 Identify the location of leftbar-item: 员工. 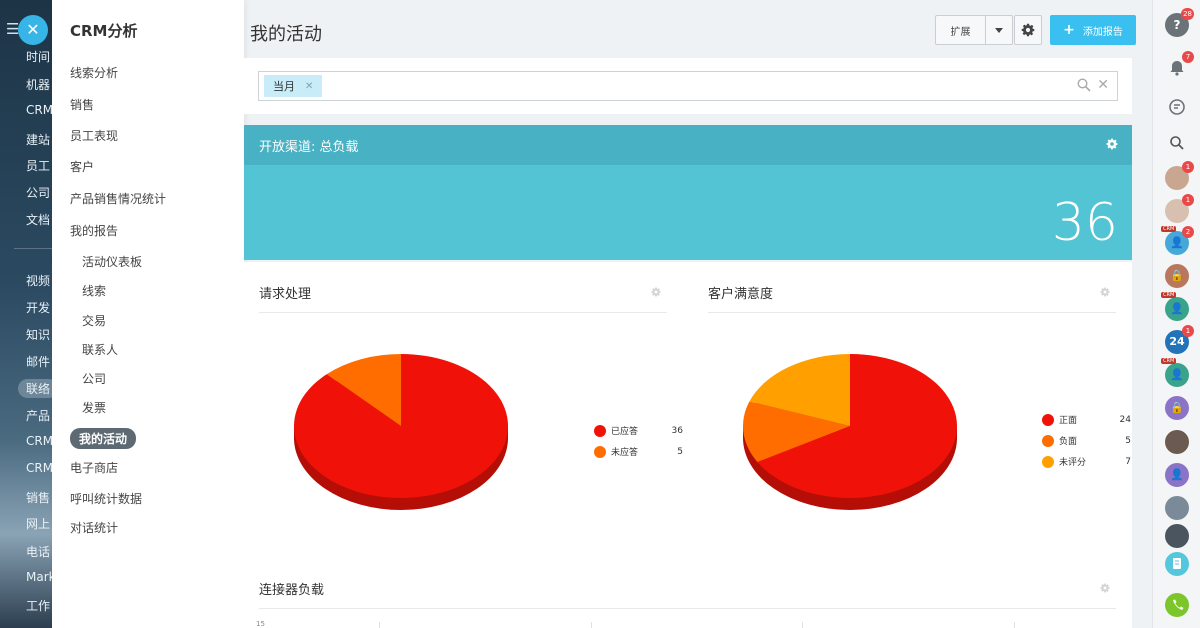
(38, 165).